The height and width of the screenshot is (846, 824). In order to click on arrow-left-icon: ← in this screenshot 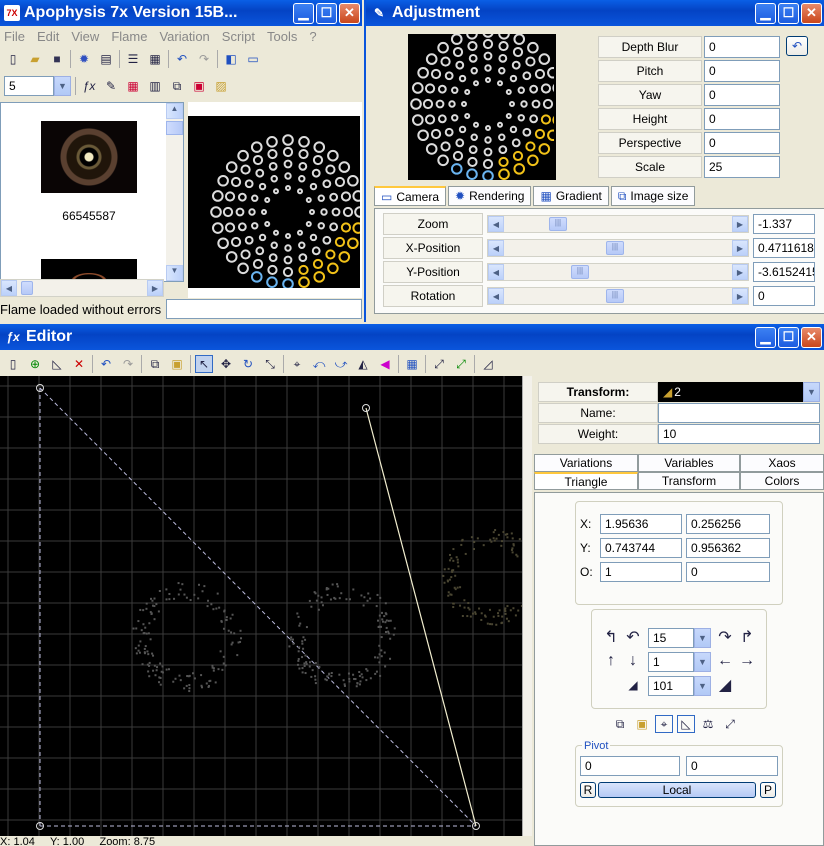, I will do `click(725, 661)`.